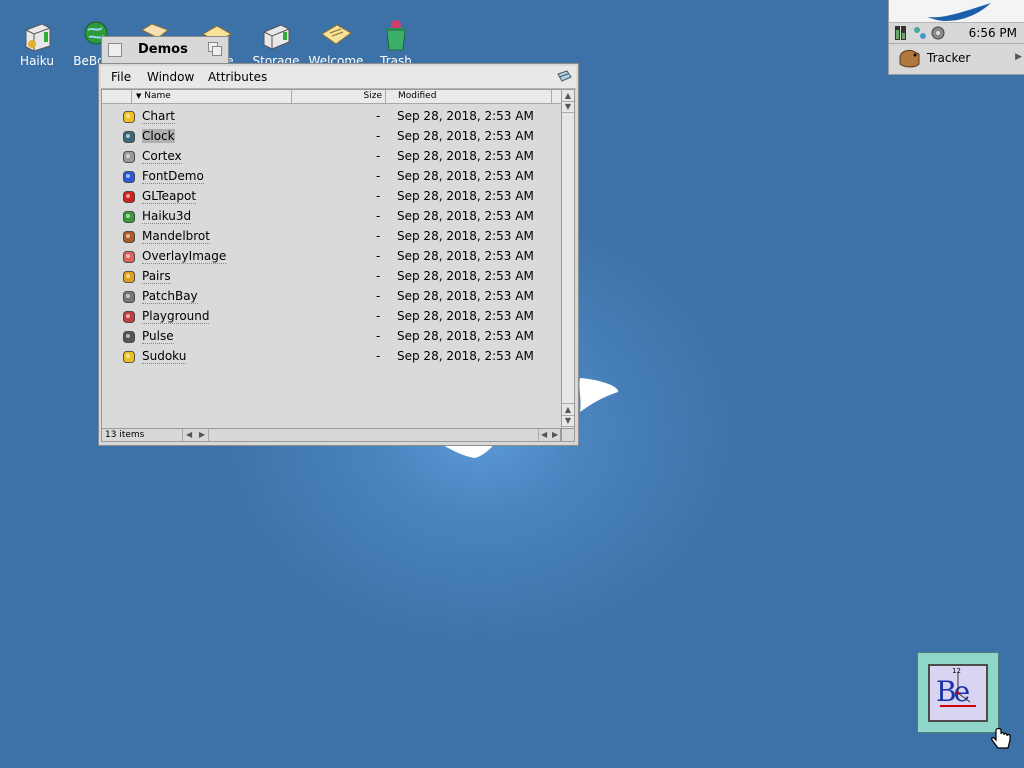 The height and width of the screenshot is (768, 1024). Describe the element at coordinates (959, 12) in the screenshot. I see `haiku-leaf-icon` at that location.